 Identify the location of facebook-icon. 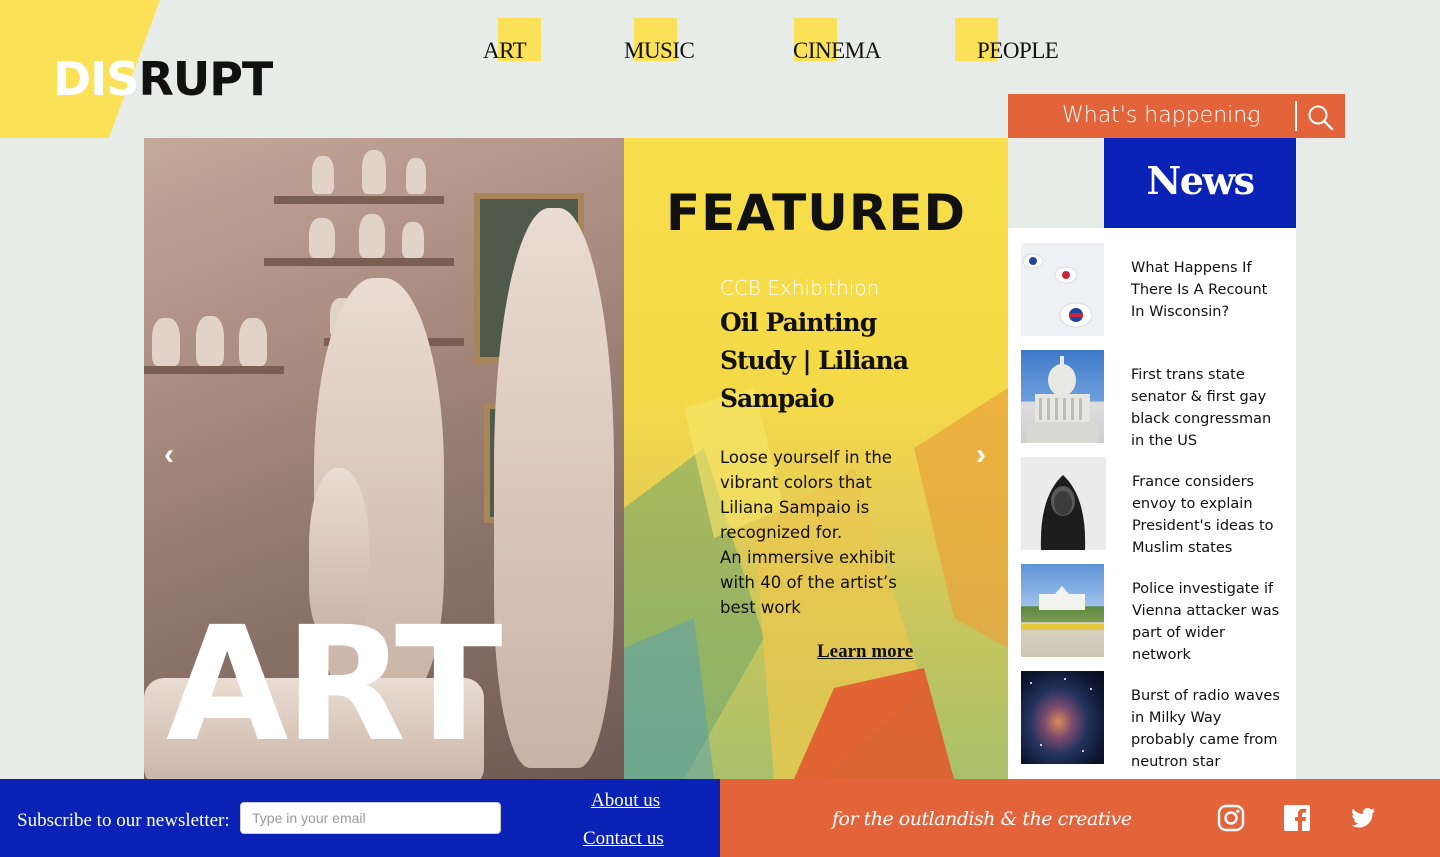
(1297, 818).